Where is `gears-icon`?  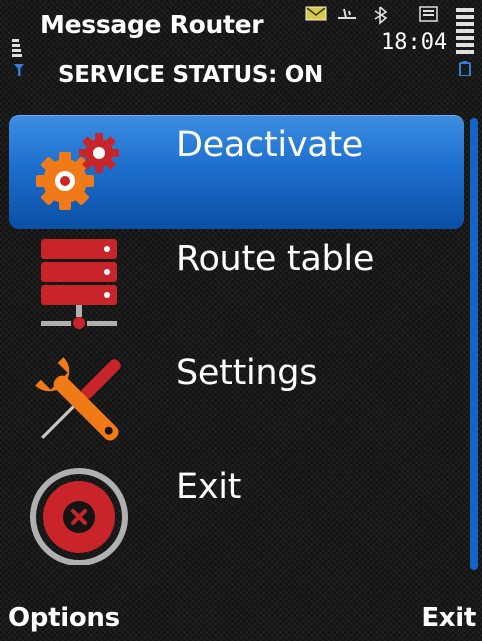
gears-icon is located at coordinates (77, 171).